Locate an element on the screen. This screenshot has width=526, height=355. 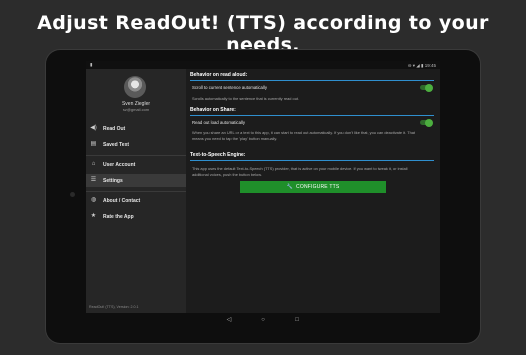
drawer-item-about-contact: ◍ About / Contact is located at coordinates (136, 200).